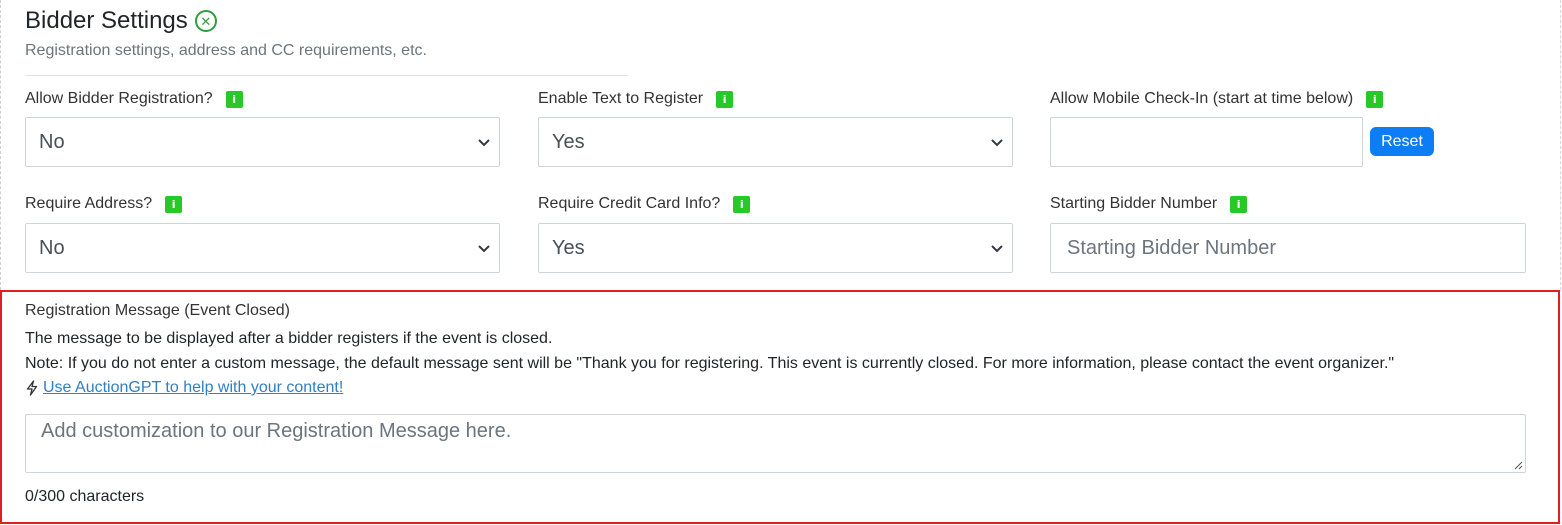 Image resolution: width=1562 pixels, height=525 pixels. Describe the element at coordinates (1134, 203) in the screenshot. I see `starting-number-label: Starting Bidder Number` at that location.